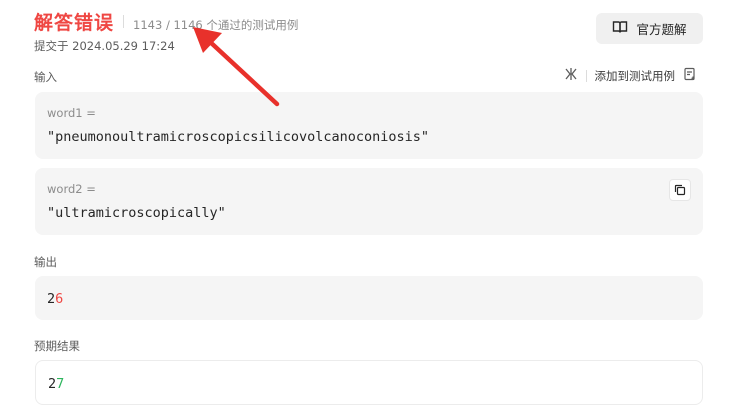  What do you see at coordinates (52, 384) in the screenshot?
I see `expected-value-common: 2` at bounding box center [52, 384].